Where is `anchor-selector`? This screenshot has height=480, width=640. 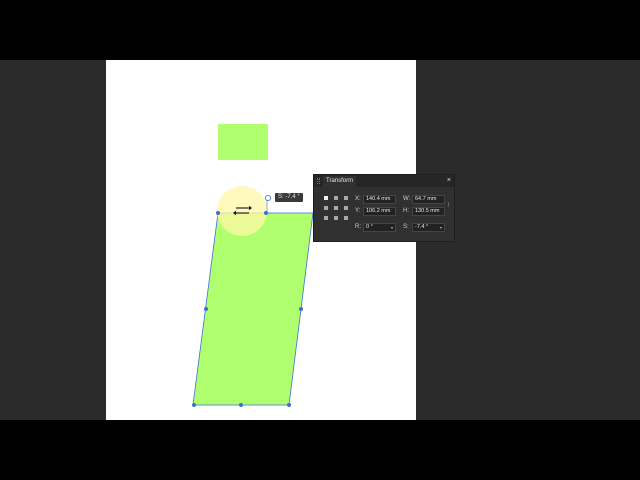 anchor-selector is located at coordinates (336, 208).